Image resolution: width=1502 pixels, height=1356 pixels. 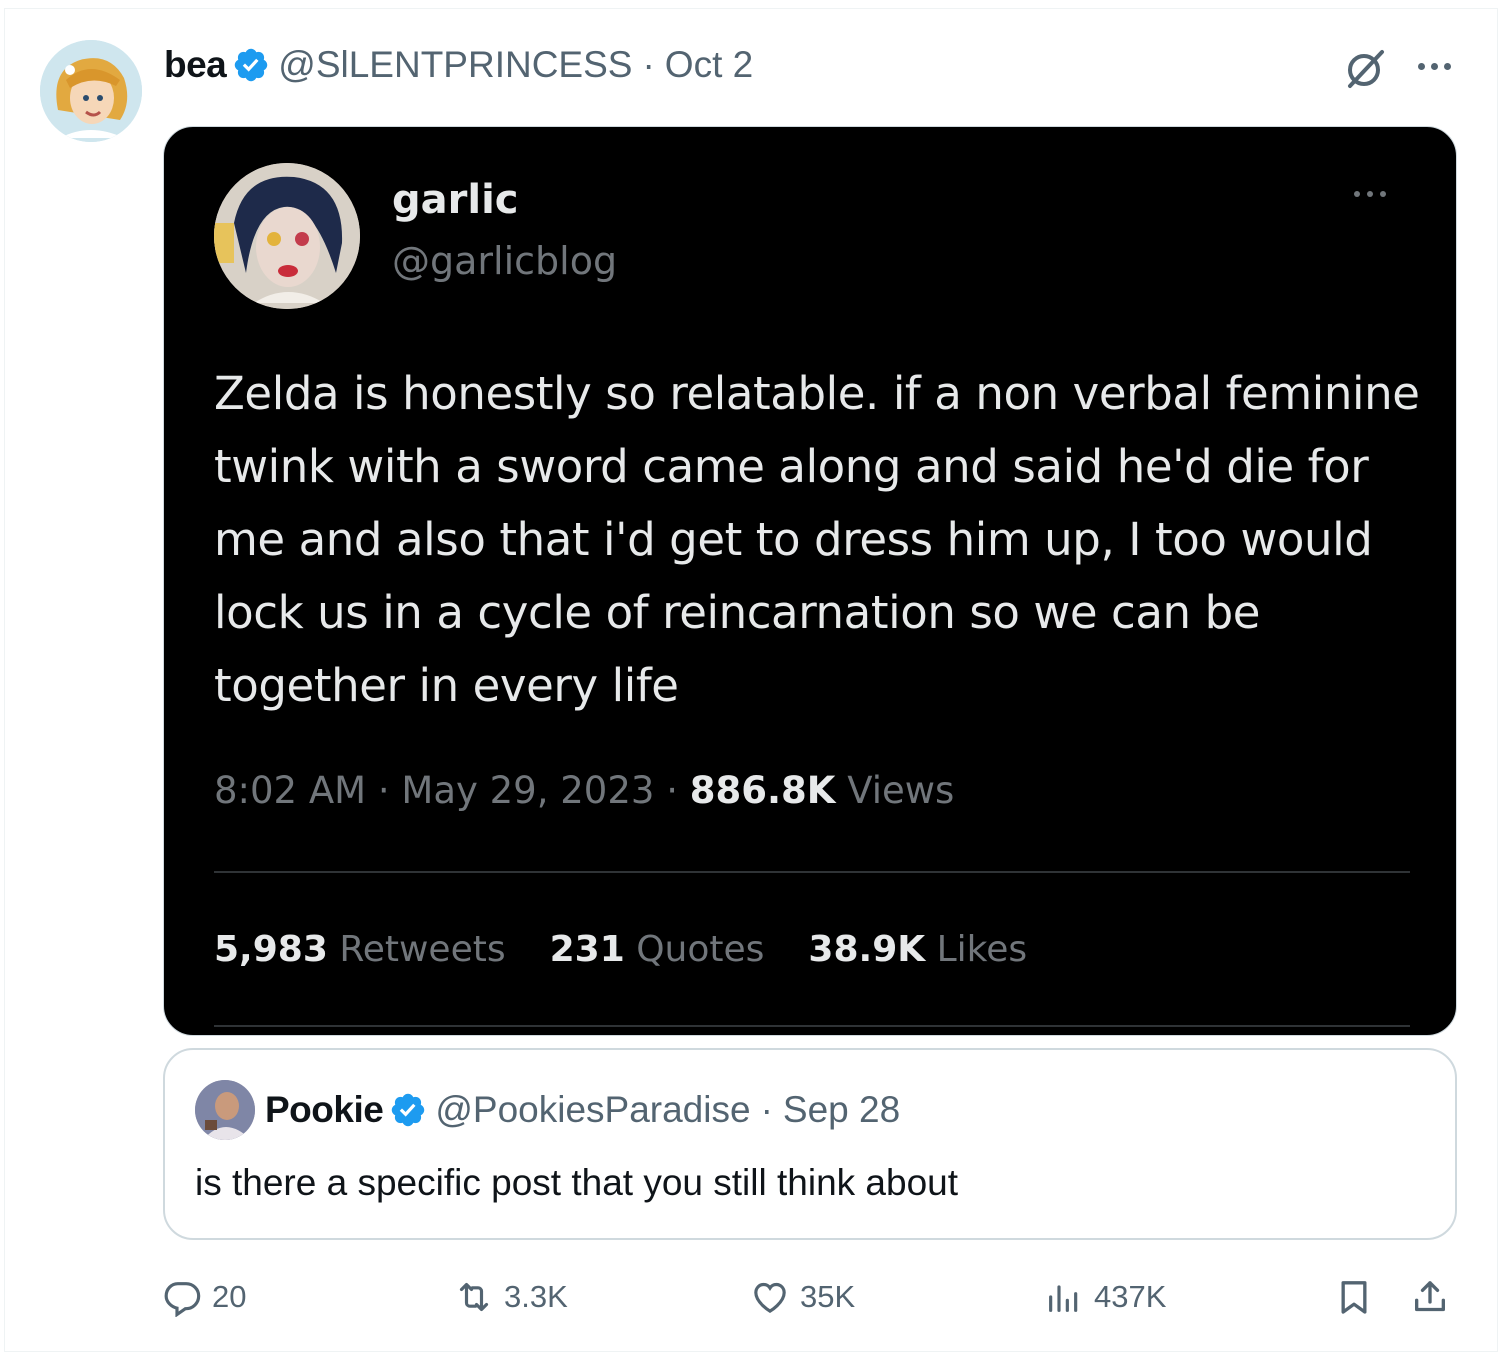 What do you see at coordinates (290, 790) in the screenshot?
I see `garlic-tweet-time: 8:02 AM` at bounding box center [290, 790].